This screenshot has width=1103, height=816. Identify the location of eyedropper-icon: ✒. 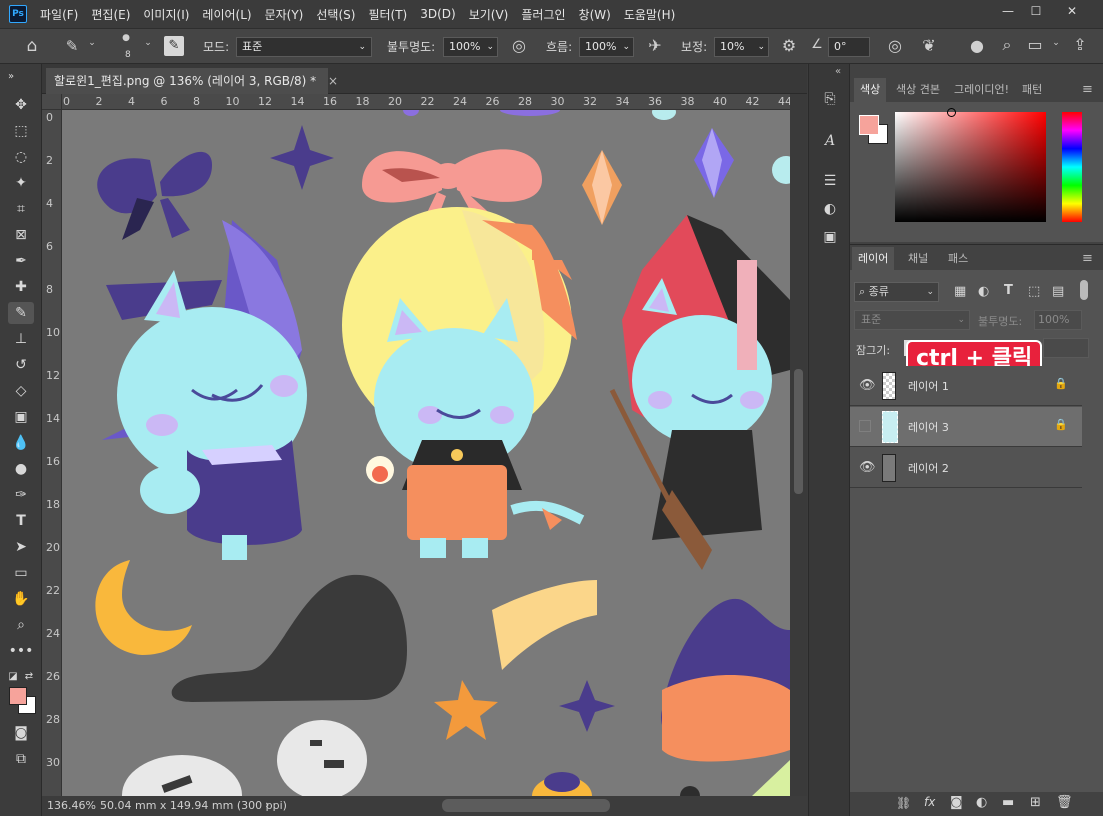
(21, 261).